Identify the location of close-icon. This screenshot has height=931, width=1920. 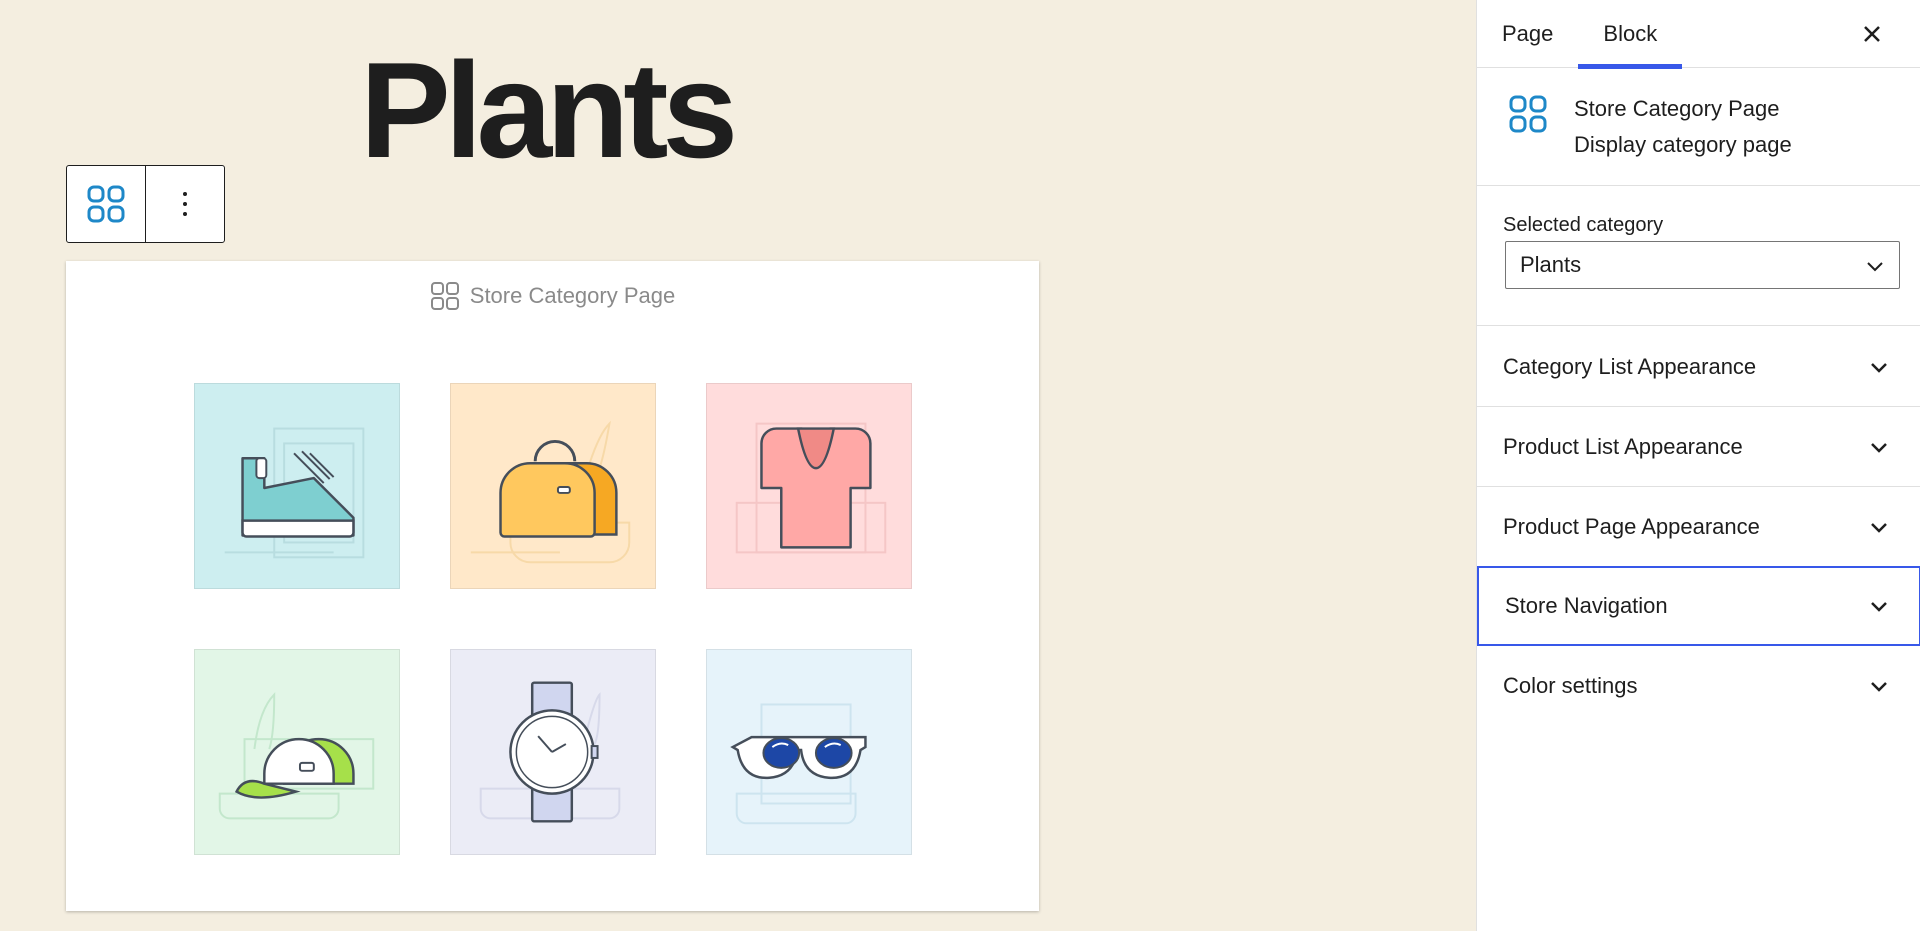
(1872, 34).